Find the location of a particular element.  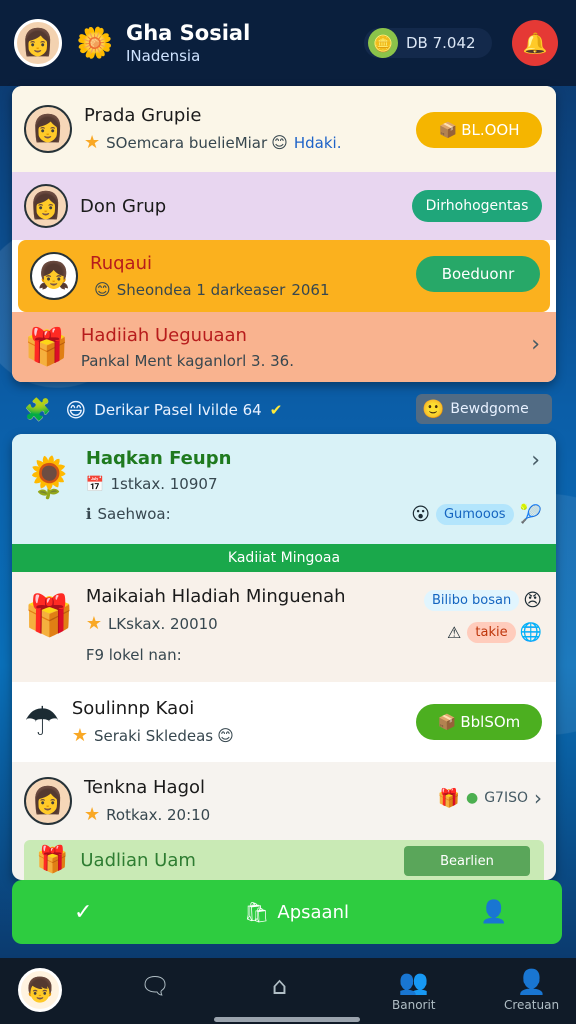

action-bar: ✓ 🛍 Apsaanl 👤 is located at coordinates (287, 912).